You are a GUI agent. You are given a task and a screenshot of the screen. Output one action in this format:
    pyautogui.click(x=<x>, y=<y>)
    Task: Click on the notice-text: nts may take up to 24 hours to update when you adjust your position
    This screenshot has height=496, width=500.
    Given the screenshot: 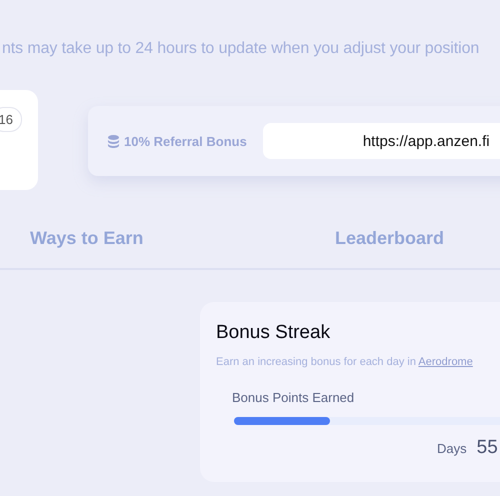 What is the action you would take?
    pyautogui.click(x=241, y=49)
    